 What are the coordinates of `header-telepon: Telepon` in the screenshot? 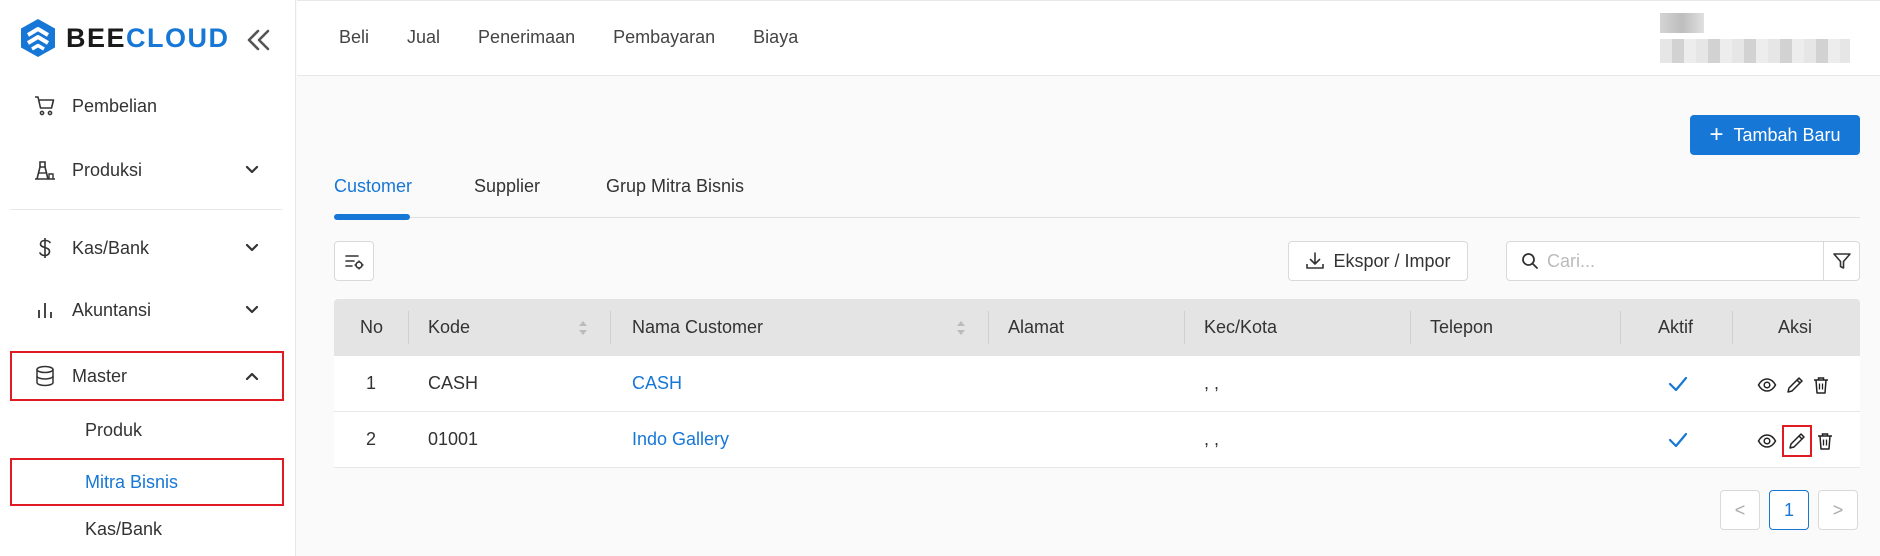 It's located at (1462, 327).